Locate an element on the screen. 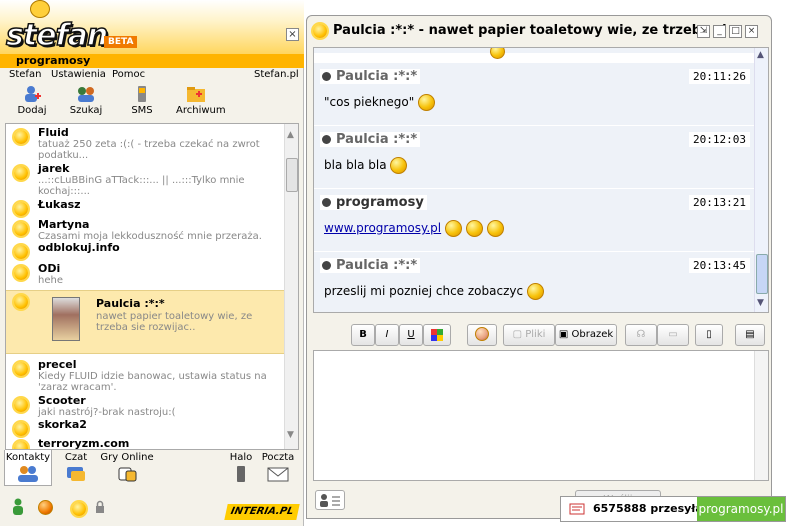 The image size is (789, 526). tab-games: Gry Online is located at coordinates (127, 468).